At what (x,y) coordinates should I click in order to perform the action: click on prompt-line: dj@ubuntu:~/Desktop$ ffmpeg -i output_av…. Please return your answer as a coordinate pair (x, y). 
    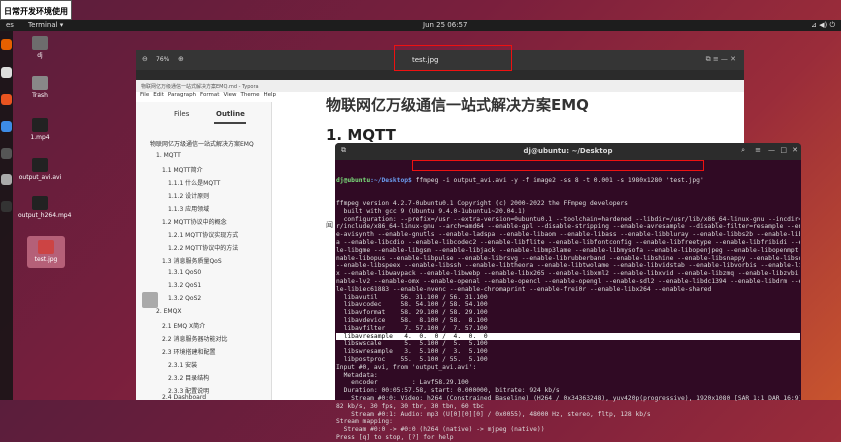
    Looking at the image, I should click on (520, 180).